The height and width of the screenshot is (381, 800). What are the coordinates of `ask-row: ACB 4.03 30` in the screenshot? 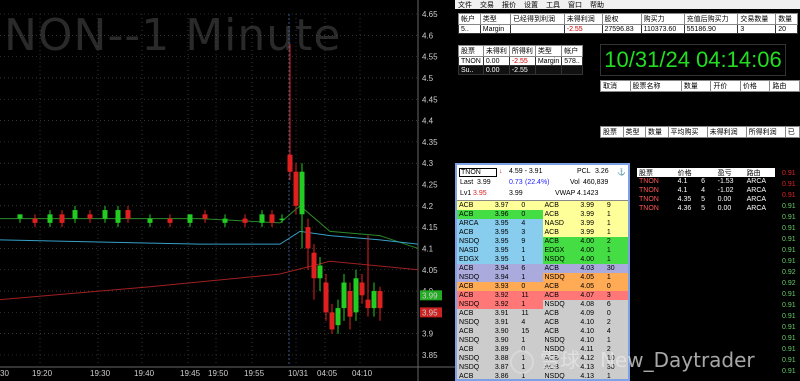 It's located at (585, 268).